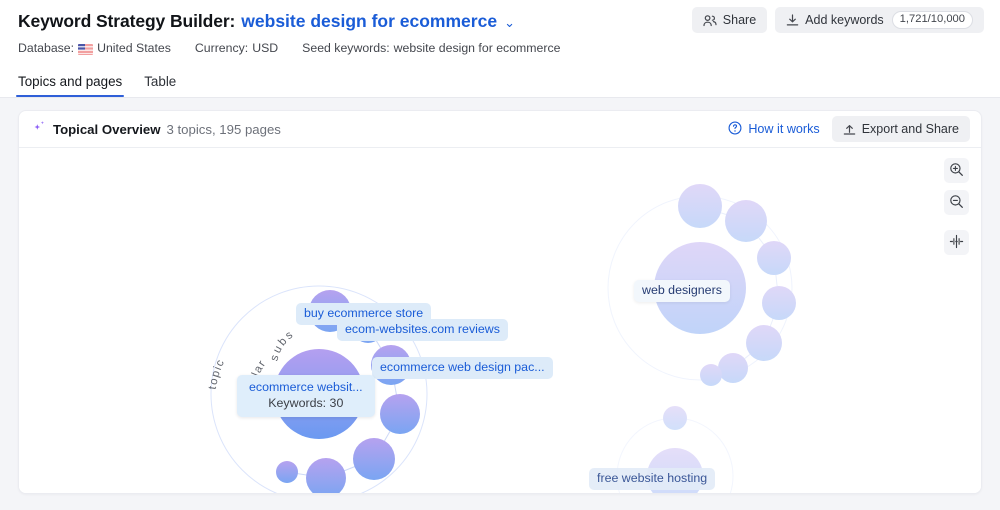  What do you see at coordinates (346, 48) in the screenshot?
I see `seed-keywords-label: Seed keywords:` at bounding box center [346, 48].